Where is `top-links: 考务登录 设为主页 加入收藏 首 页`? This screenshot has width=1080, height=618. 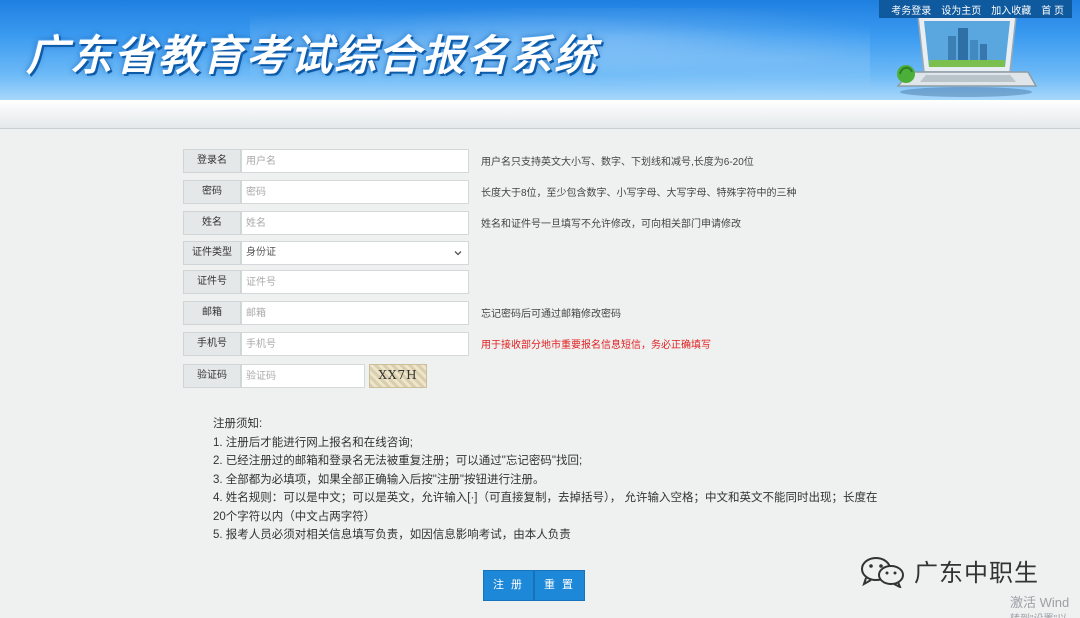 top-links: 考务登录 设为主页 加入收藏 首 页 is located at coordinates (975, 9).